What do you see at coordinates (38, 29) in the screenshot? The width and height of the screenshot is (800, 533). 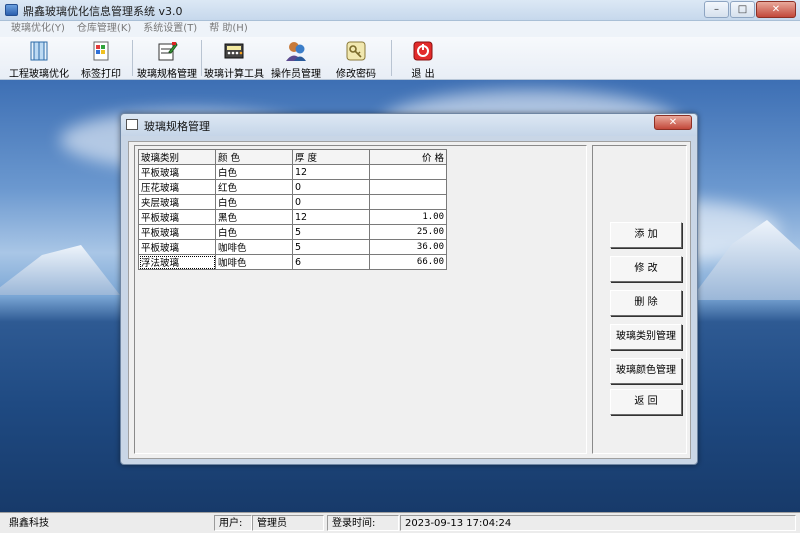 I see `menu-glass-optimize: 玻璃优化(Y)` at bounding box center [38, 29].